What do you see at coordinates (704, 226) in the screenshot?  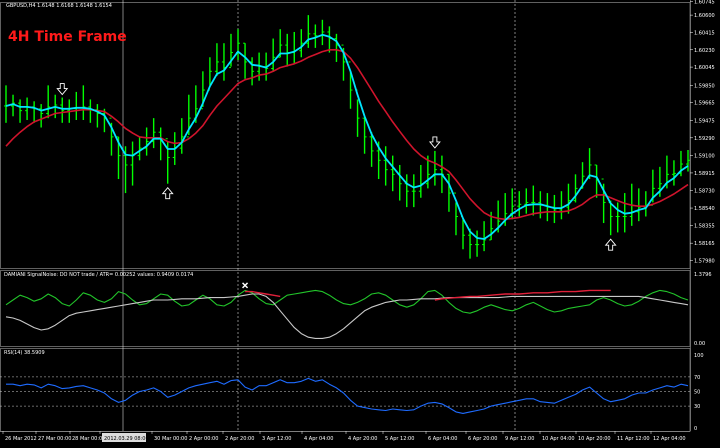 I see `price-tick-label: 1.58355` at bounding box center [704, 226].